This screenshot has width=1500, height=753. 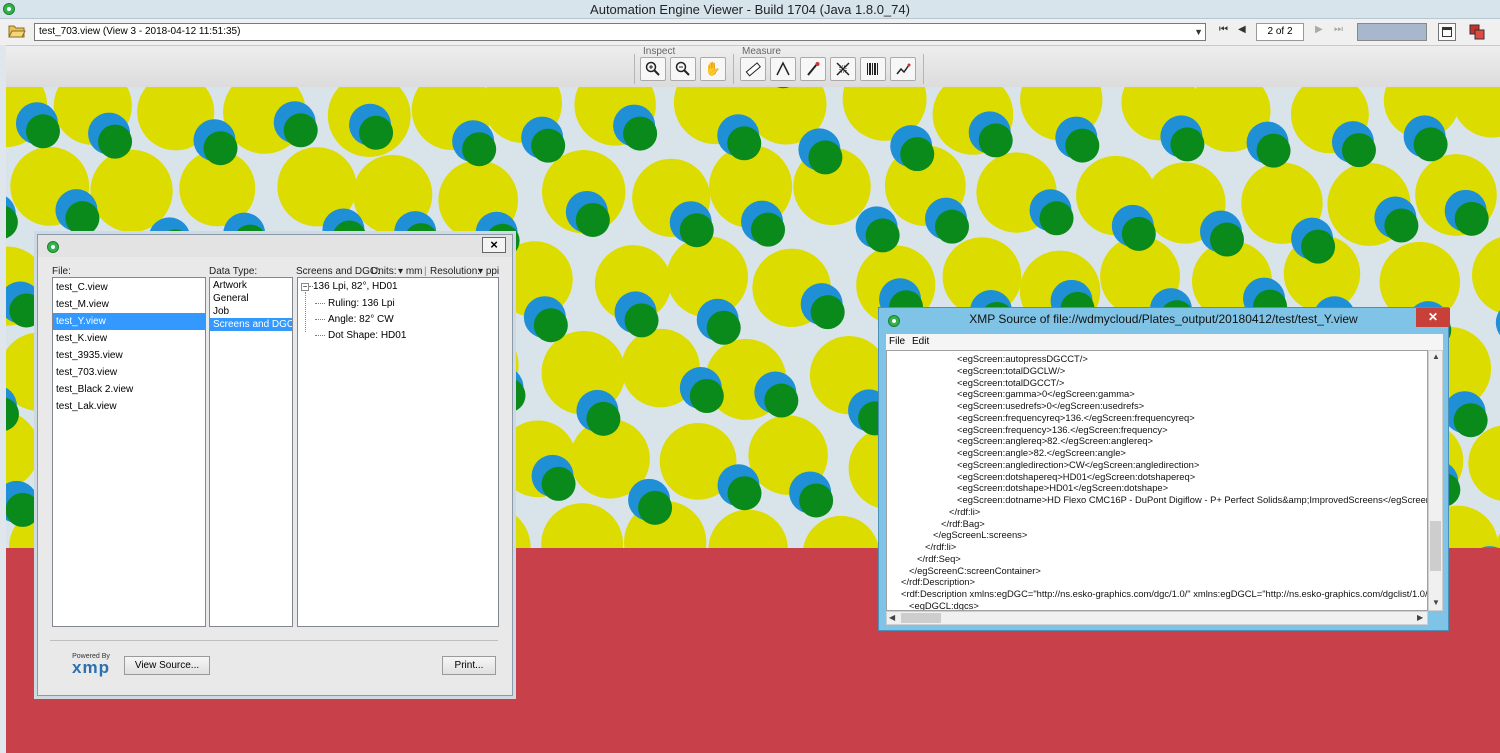 What do you see at coordinates (129, 406) in the screenshot?
I see `file-list-item: test_Lak.view` at bounding box center [129, 406].